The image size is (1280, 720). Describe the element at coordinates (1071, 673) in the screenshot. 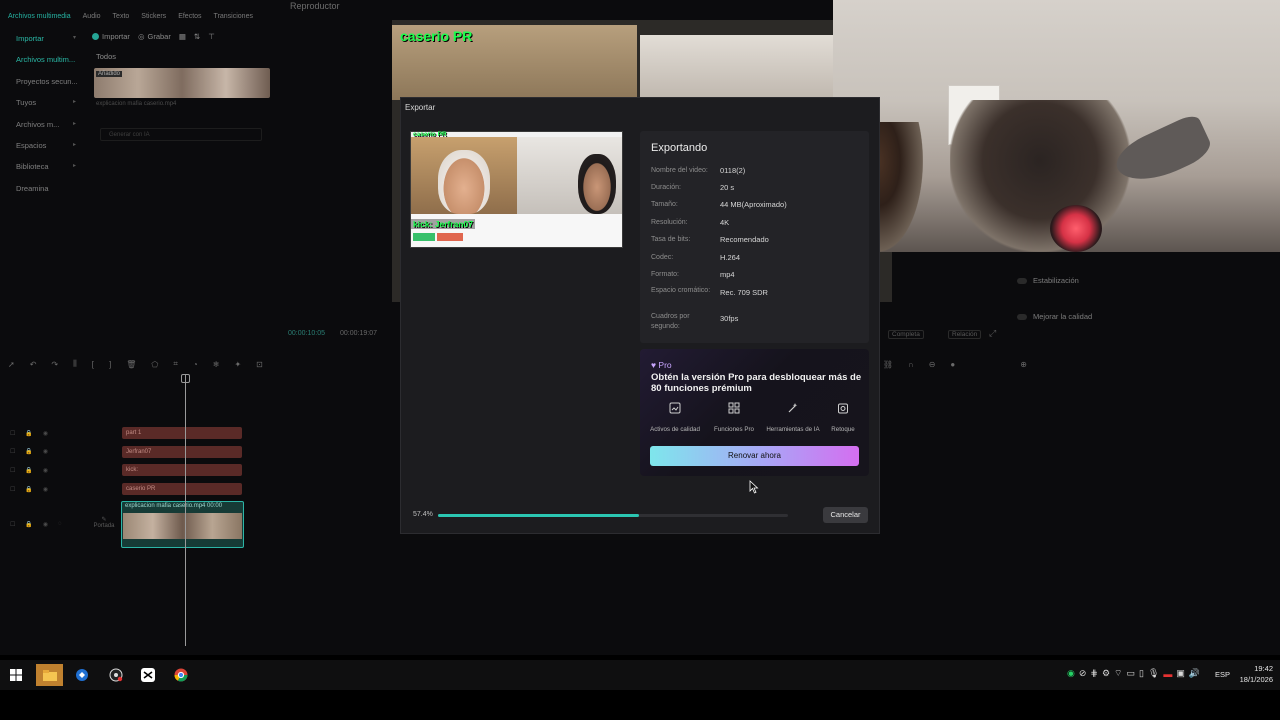

I see `whatsapp-icon: ◉` at that location.